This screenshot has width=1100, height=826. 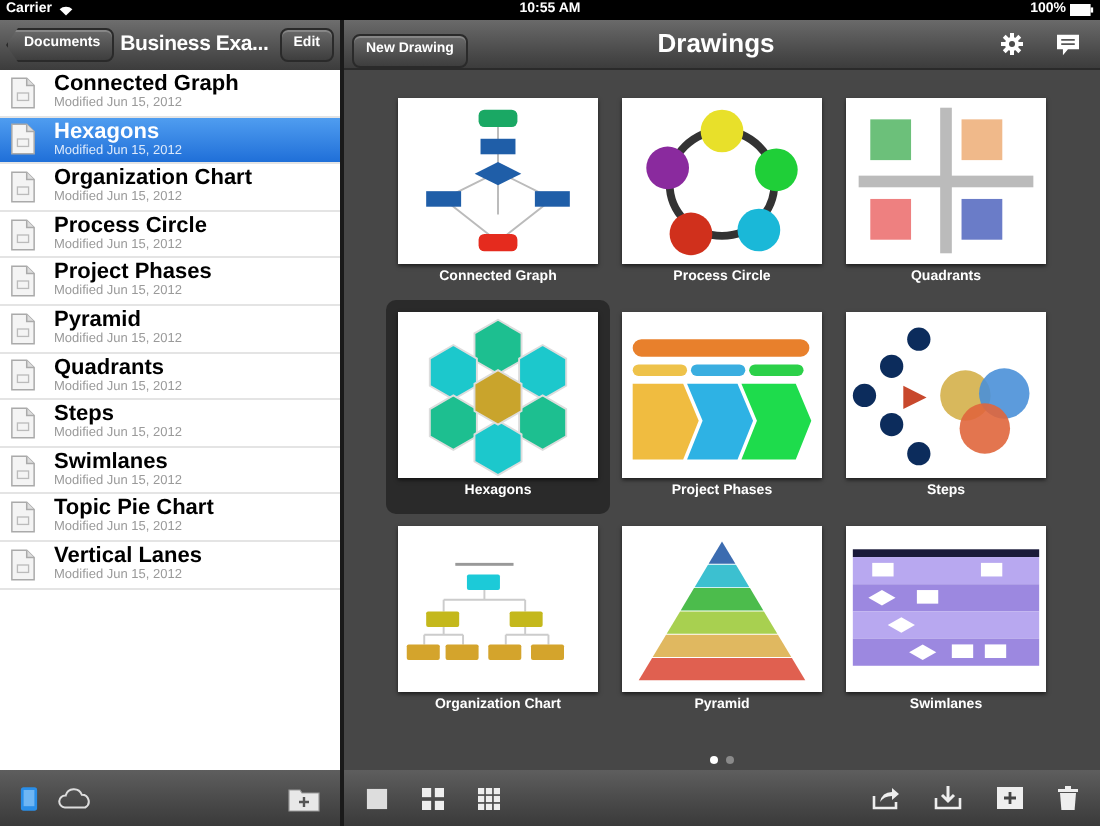 What do you see at coordinates (716, 44) in the screenshot?
I see `drawings-title: Drawings` at bounding box center [716, 44].